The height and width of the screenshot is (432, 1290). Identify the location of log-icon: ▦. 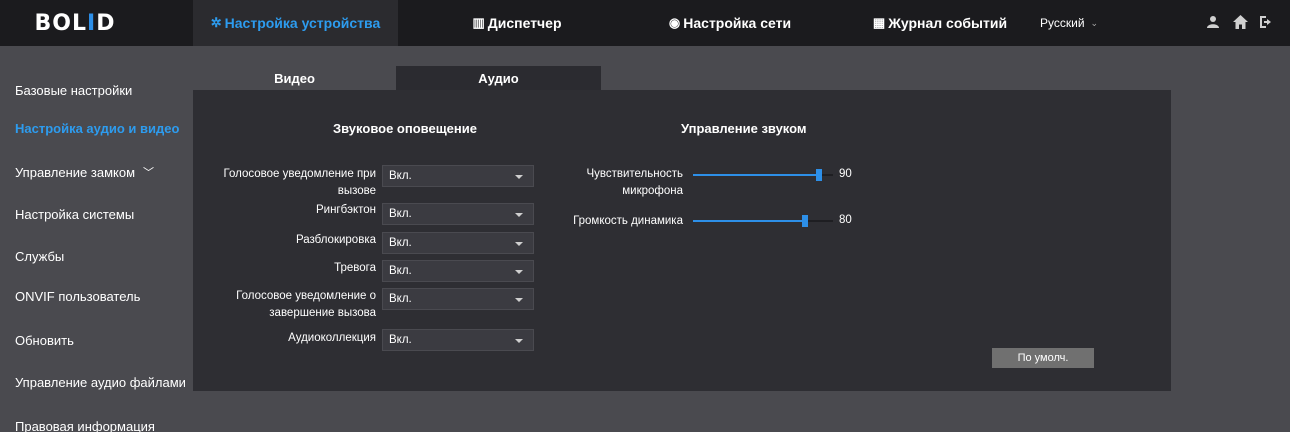
(879, 22).